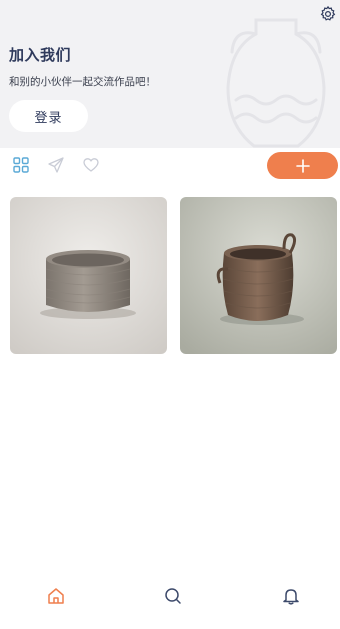  I want to click on nav-search, so click(173, 596).